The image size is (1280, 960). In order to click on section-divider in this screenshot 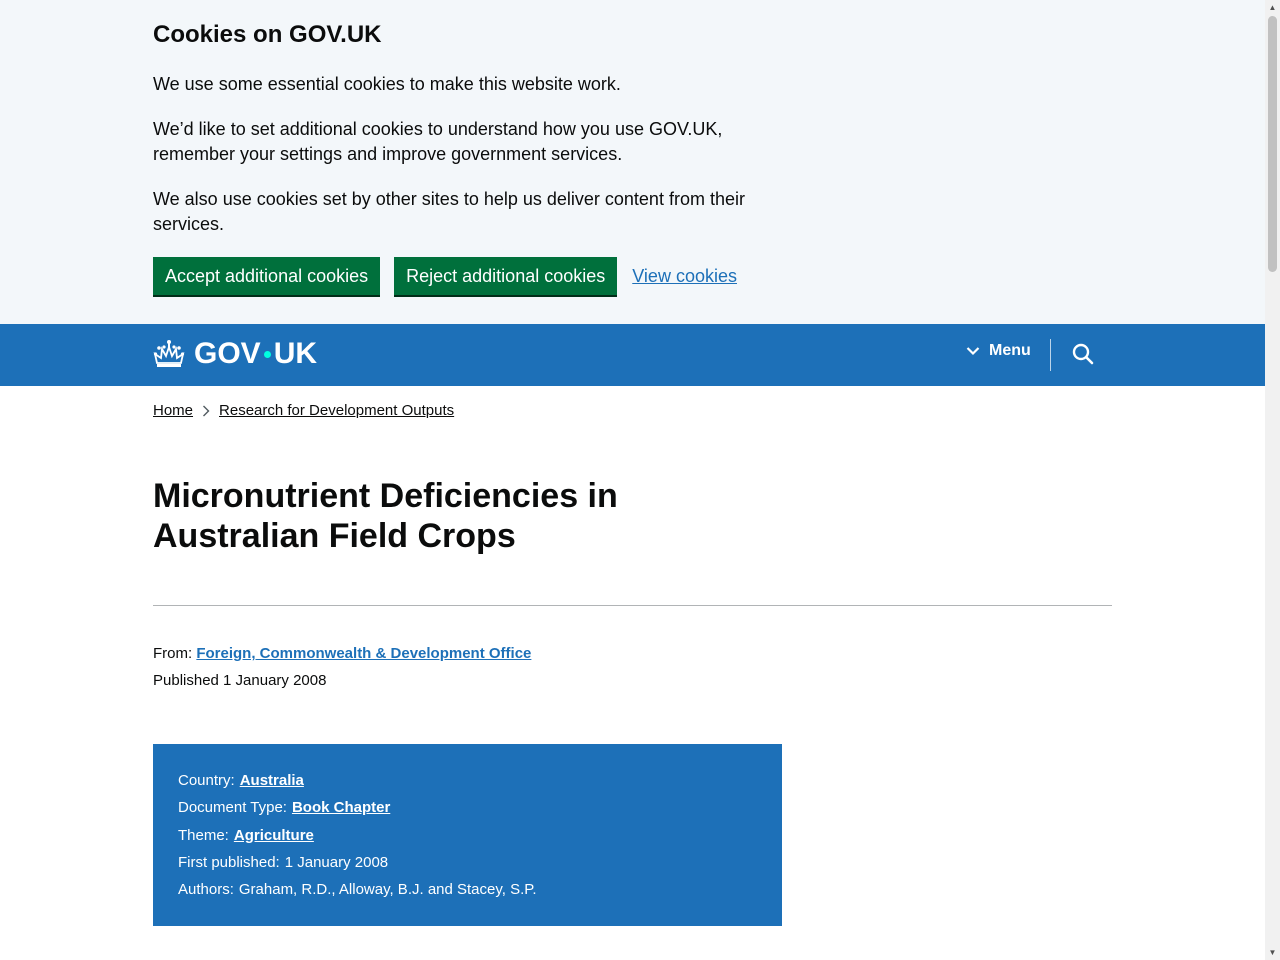, I will do `click(632, 605)`.